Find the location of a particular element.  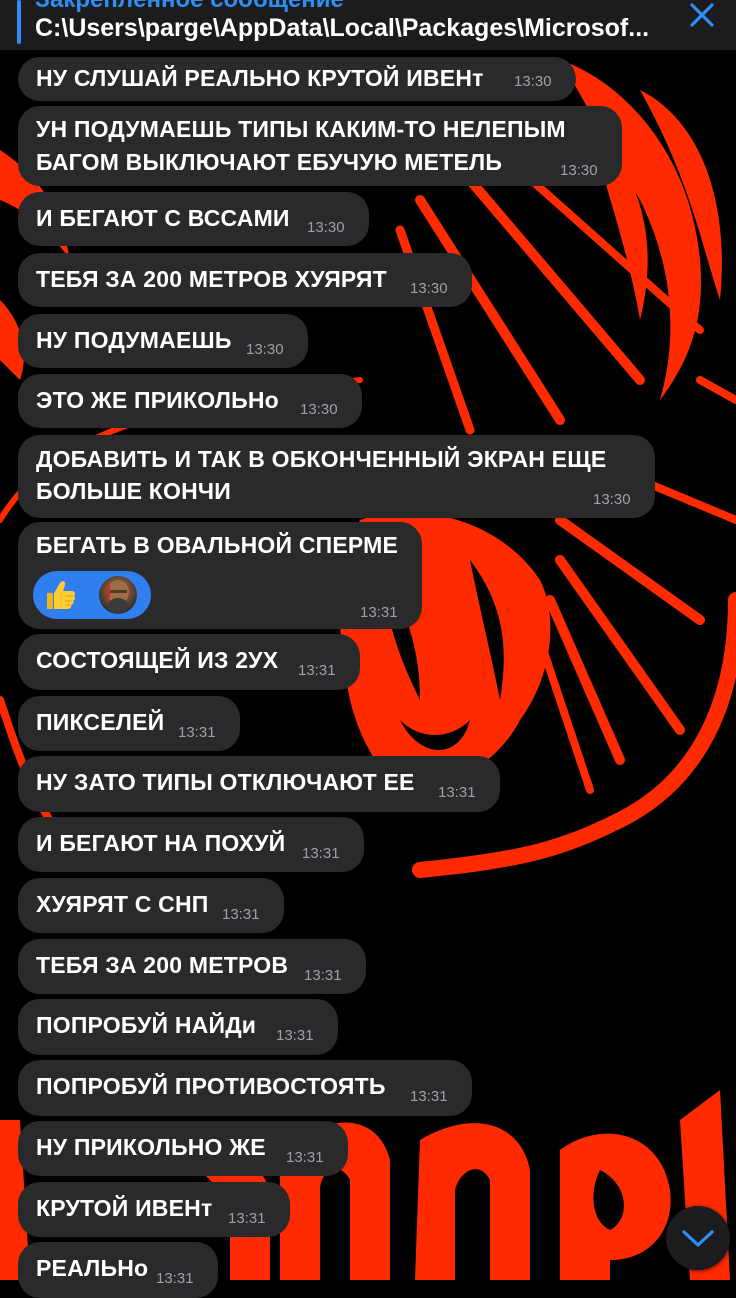

message-bubble: КРУТОЙ ИВЕНт 13:31 is located at coordinates (154, 1209).